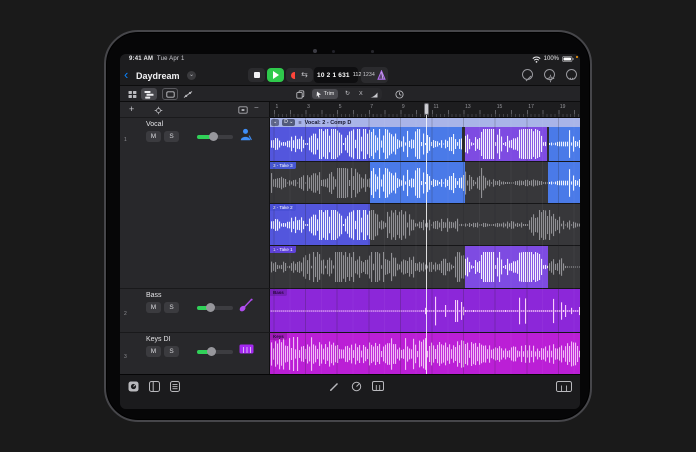 The width and height of the screenshot is (696, 452). I want to click on snap-settings-button, so click(399, 94).